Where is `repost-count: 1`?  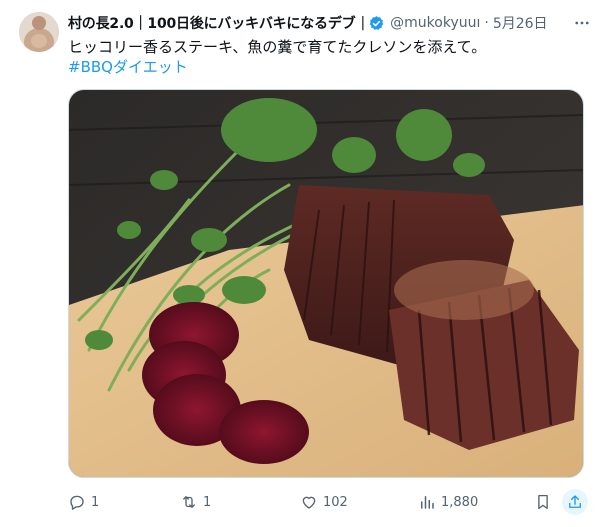 repost-count: 1 is located at coordinates (207, 502).